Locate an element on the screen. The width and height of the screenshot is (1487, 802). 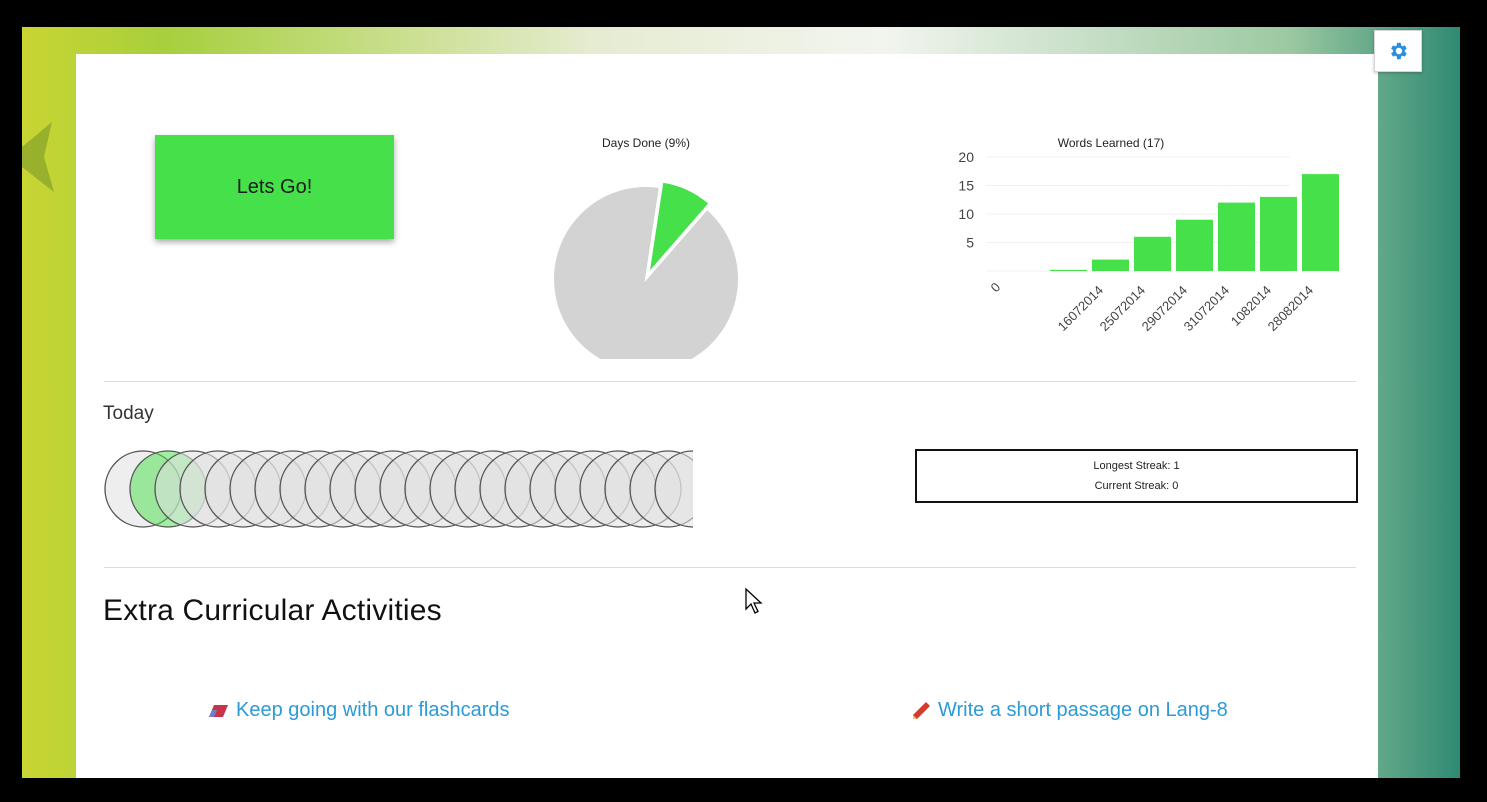
current-streak: Current Streak: 0 is located at coordinates (1136, 486).